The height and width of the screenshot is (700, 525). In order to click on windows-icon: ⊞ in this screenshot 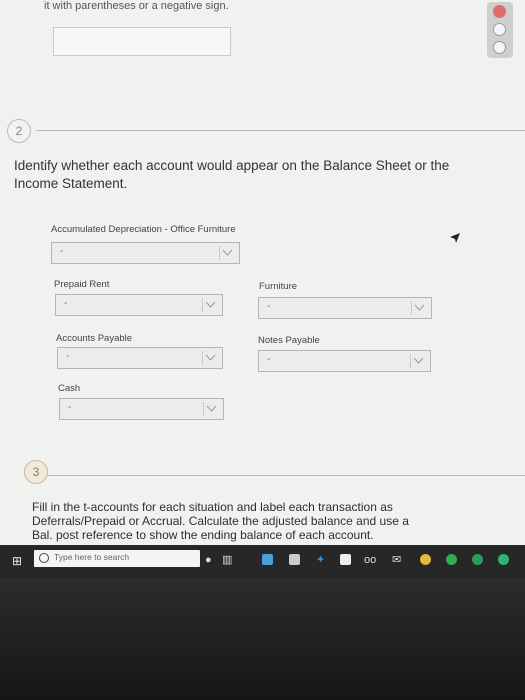, I will do `click(17, 561)`.